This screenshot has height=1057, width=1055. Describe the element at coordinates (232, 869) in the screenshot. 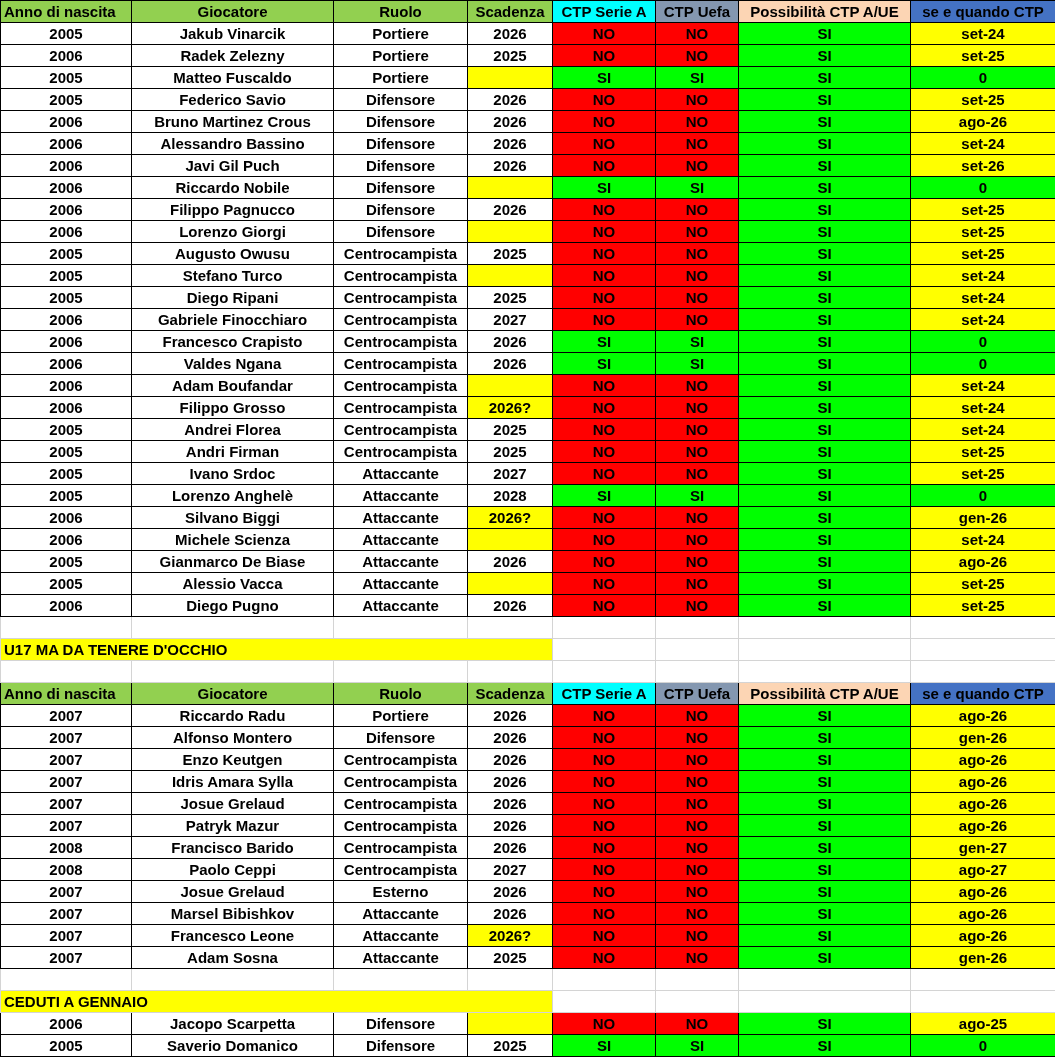

I see `table-cell: Paolo Ceppi` at that location.